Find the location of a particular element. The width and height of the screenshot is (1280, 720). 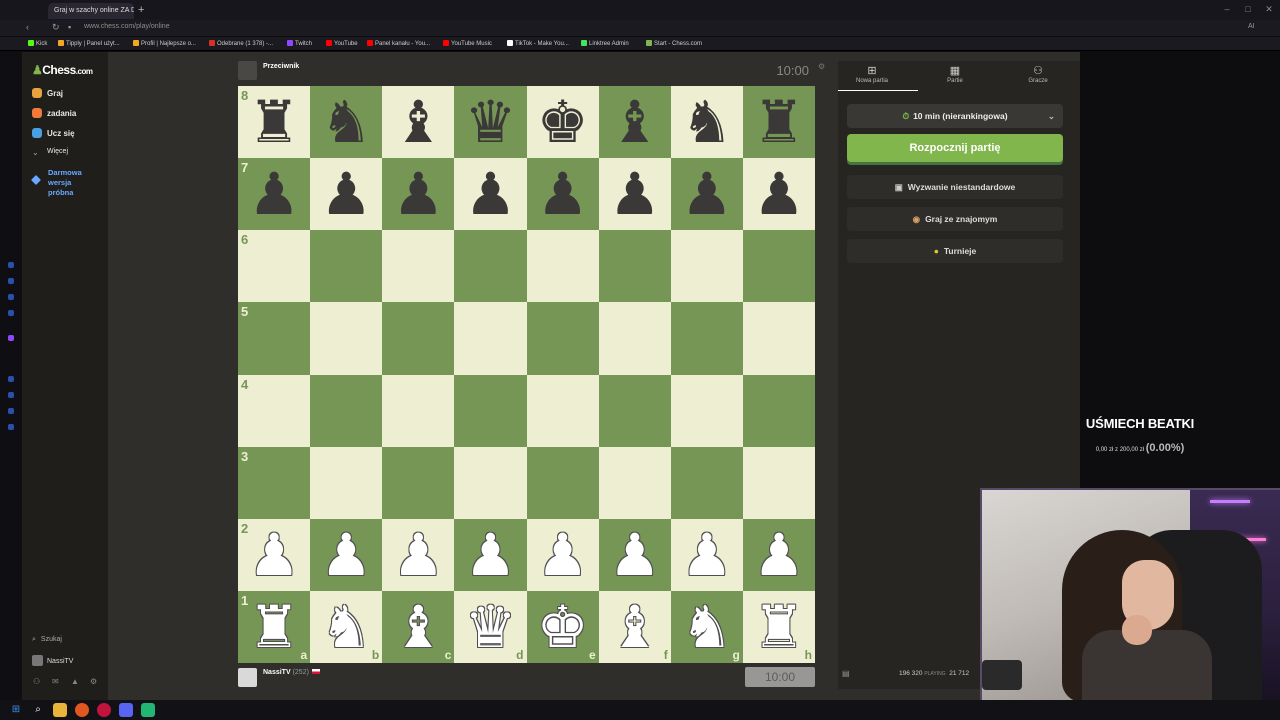

board-square: ♜ 1 a is located at coordinates (274, 626).